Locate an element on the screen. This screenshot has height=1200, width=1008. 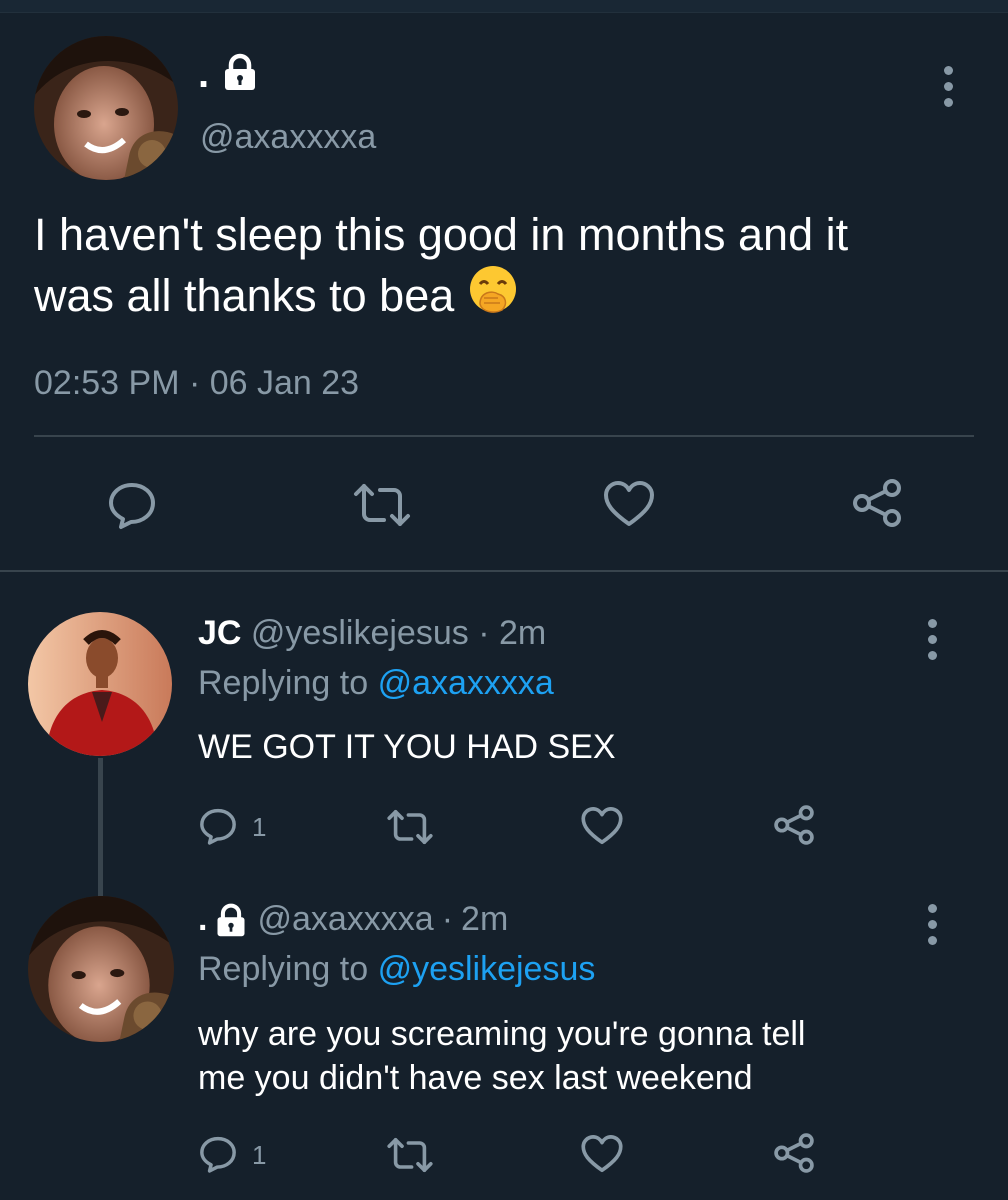
author-avatar is located at coordinates (106, 108).